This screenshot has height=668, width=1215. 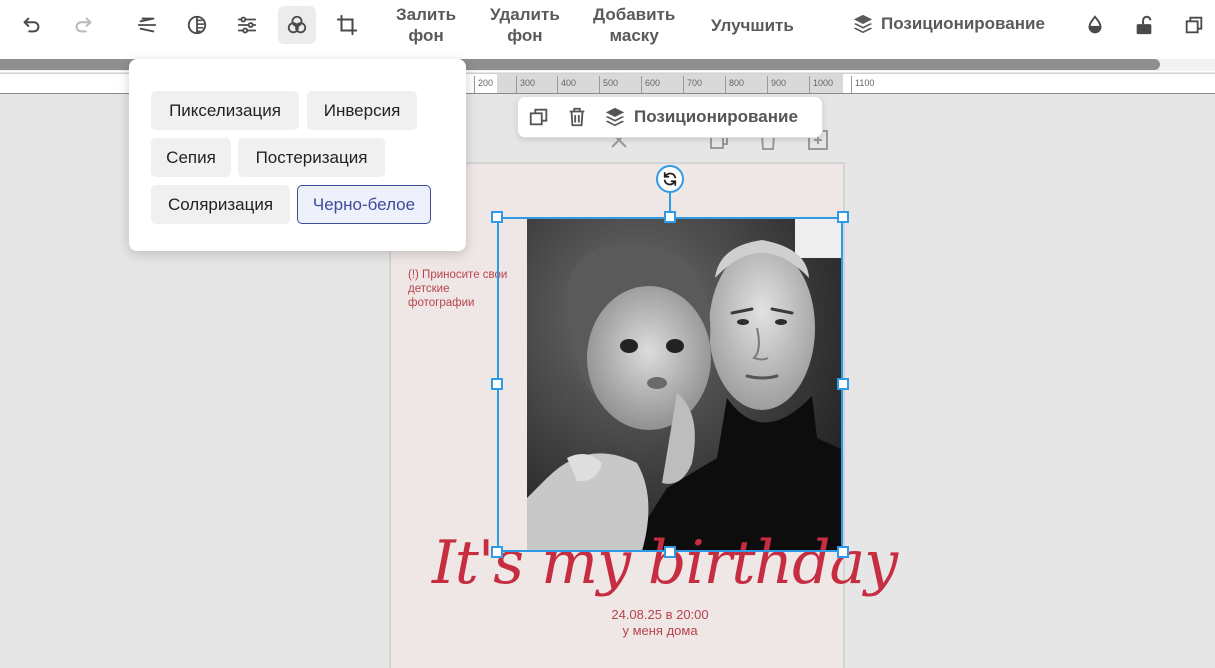 I want to click on ruler-tick: 600, so click(x=650, y=84).